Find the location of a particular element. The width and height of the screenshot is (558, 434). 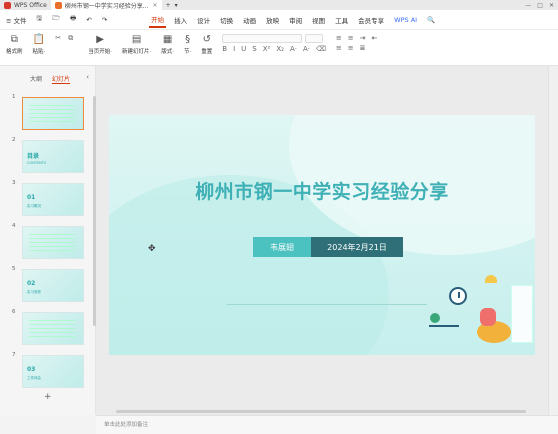

slide-thumbnail: 目录 CONTENTS is located at coordinates (53, 156).